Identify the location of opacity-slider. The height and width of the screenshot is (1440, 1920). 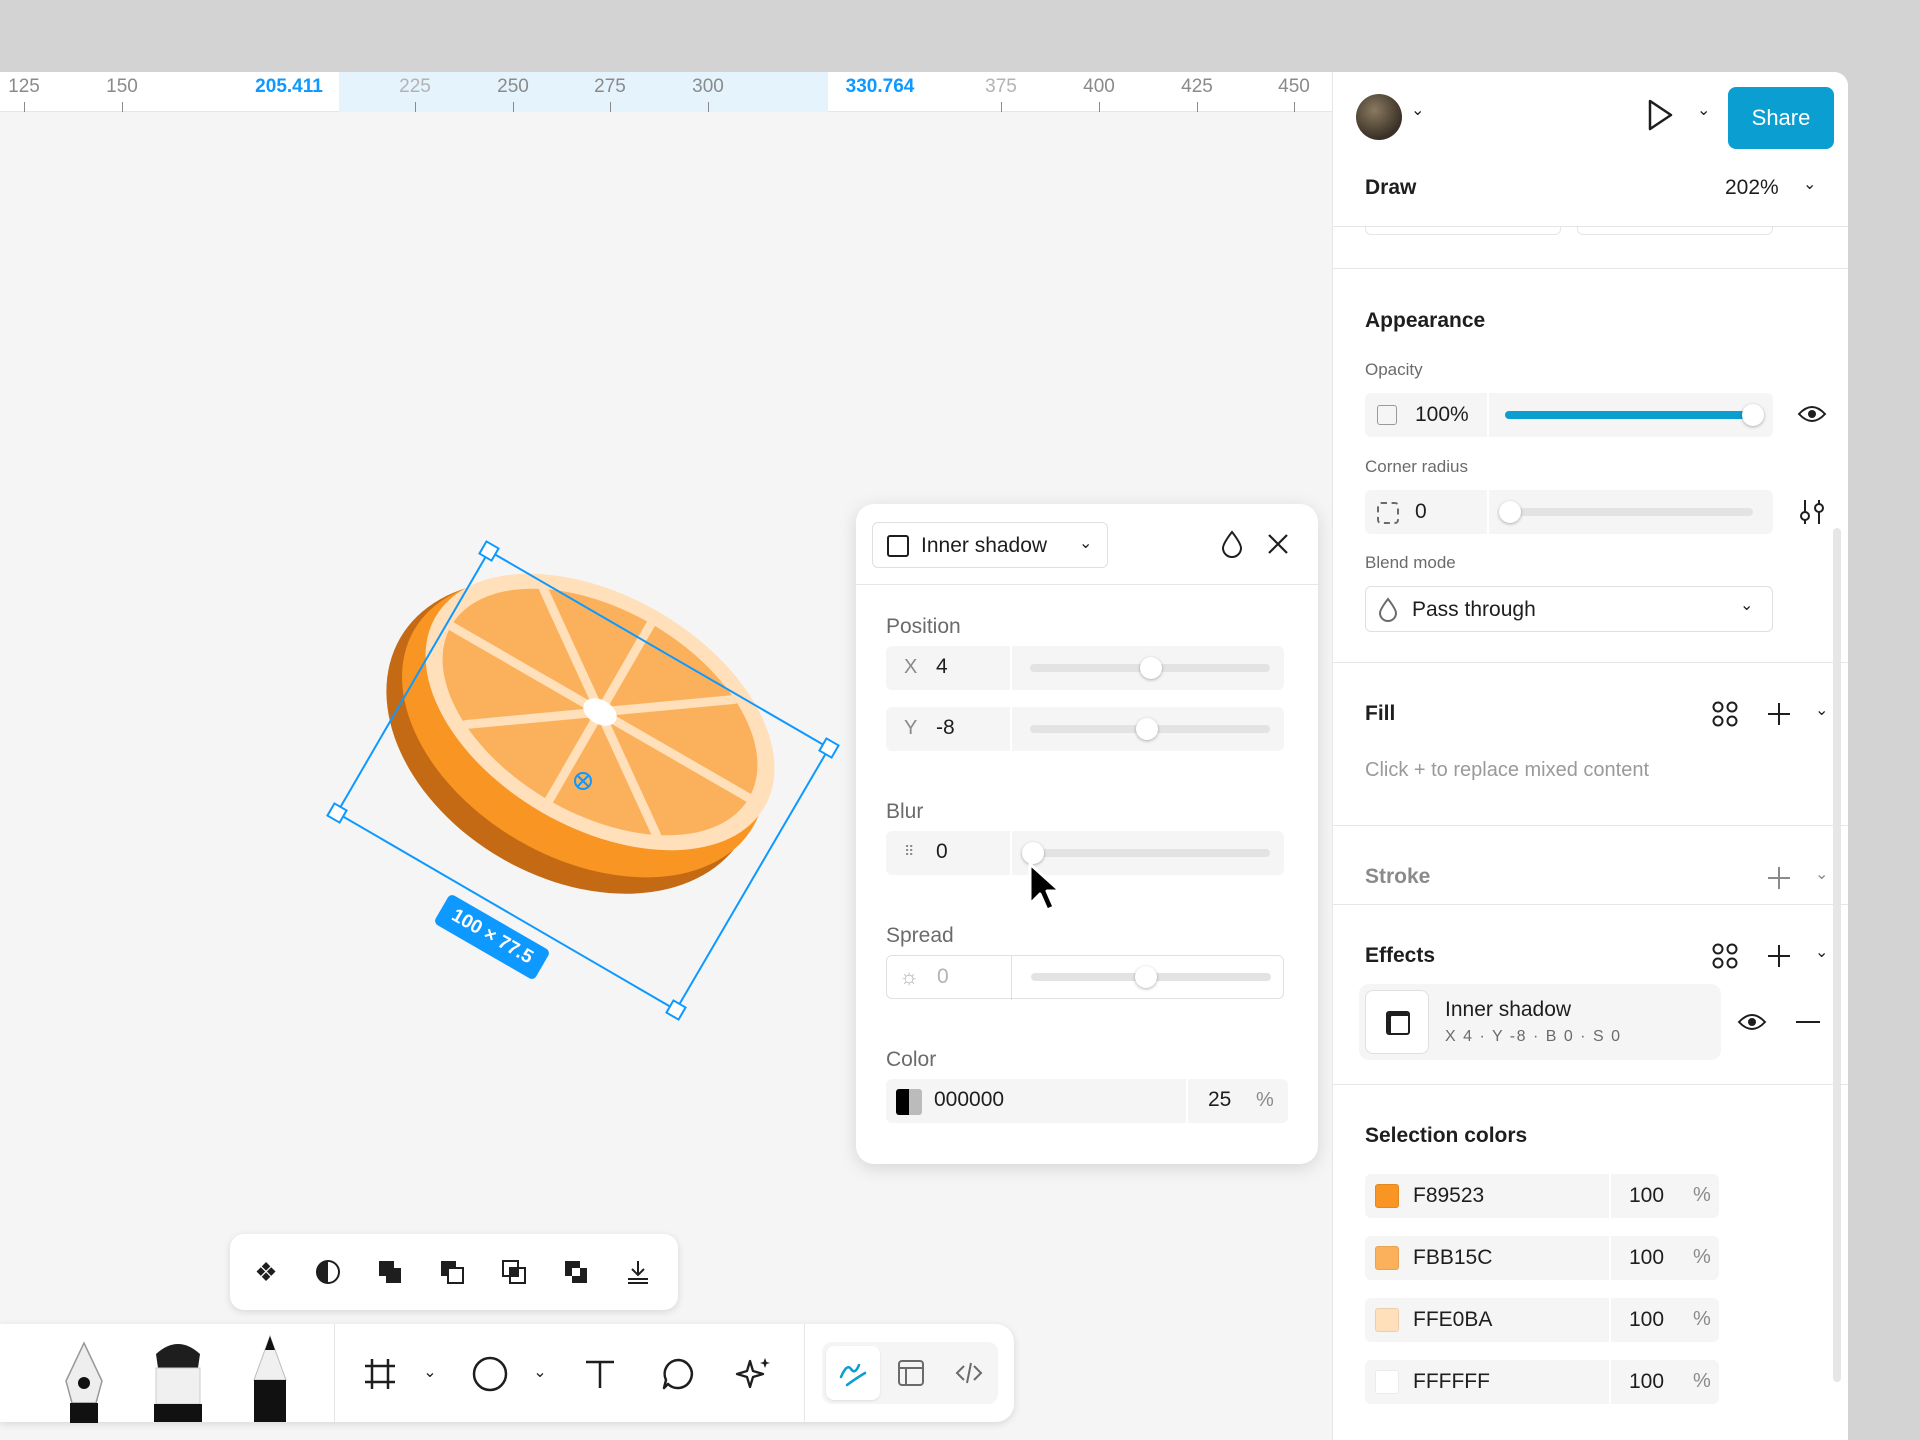
(1631, 415).